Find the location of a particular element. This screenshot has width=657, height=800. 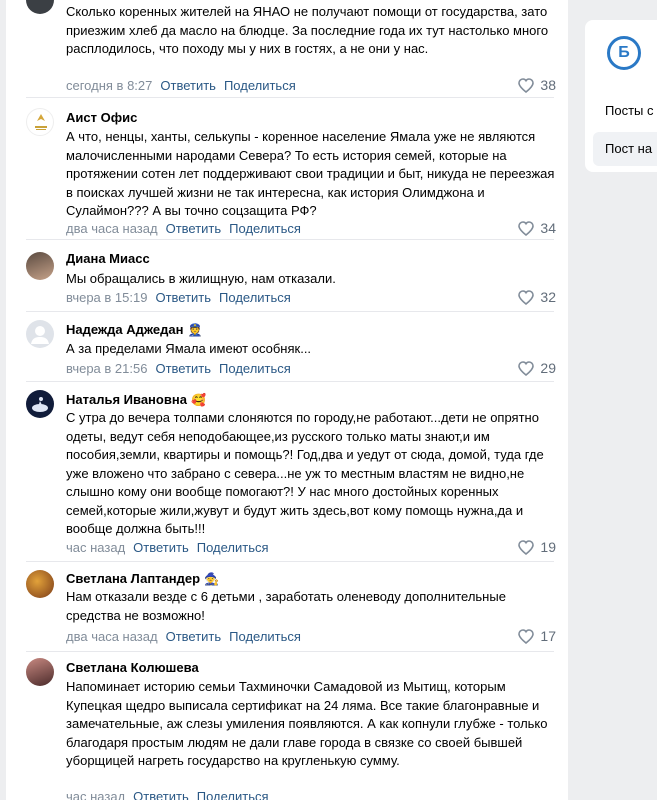

author-name: Светлана Колюшева is located at coordinates (132, 667).